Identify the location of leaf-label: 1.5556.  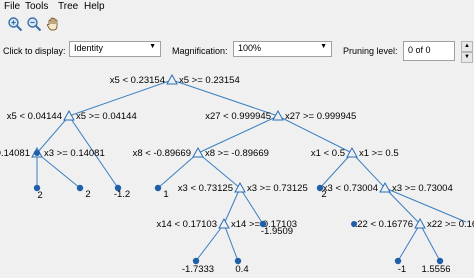
(435, 269).